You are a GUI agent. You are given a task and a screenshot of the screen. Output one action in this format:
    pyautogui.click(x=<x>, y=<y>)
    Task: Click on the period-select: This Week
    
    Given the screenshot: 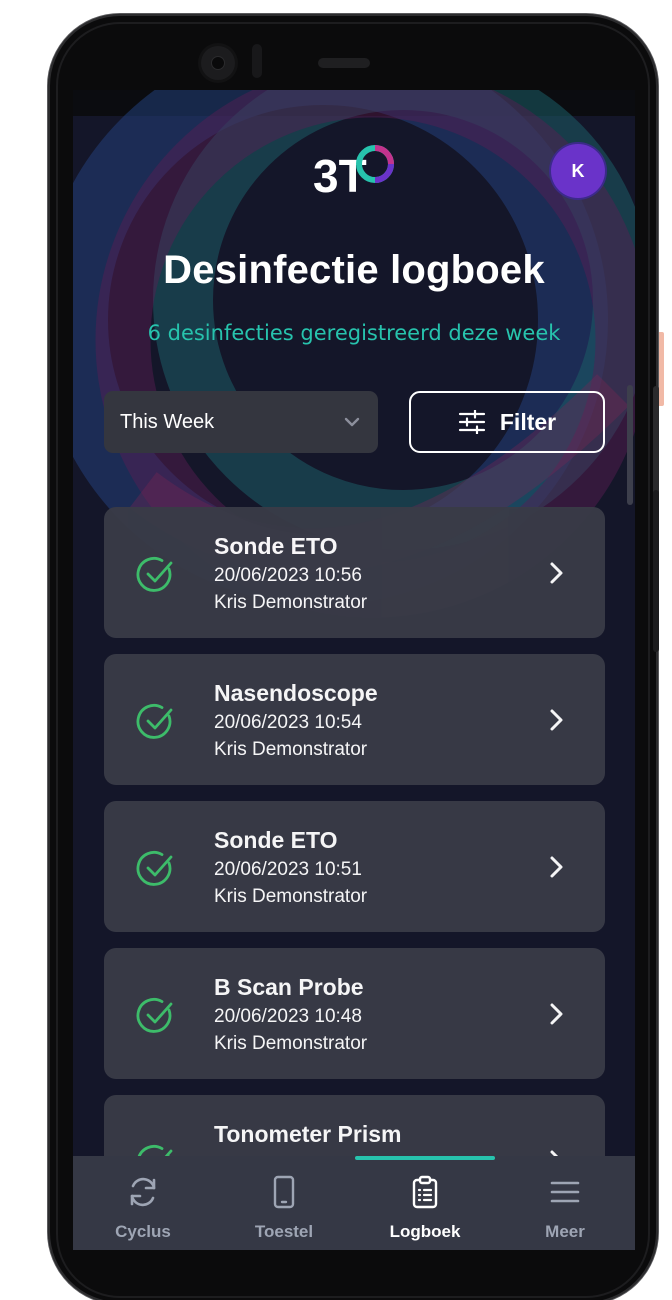 What is the action you would take?
    pyautogui.click(x=241, y=422)
    